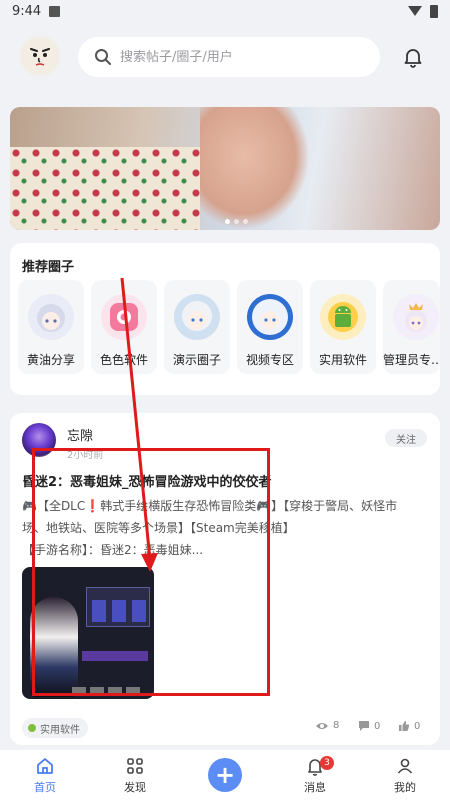  Describe the element at coordinates (225, 11) in the screenshot. I see `status-bar: 9:44` at that location.